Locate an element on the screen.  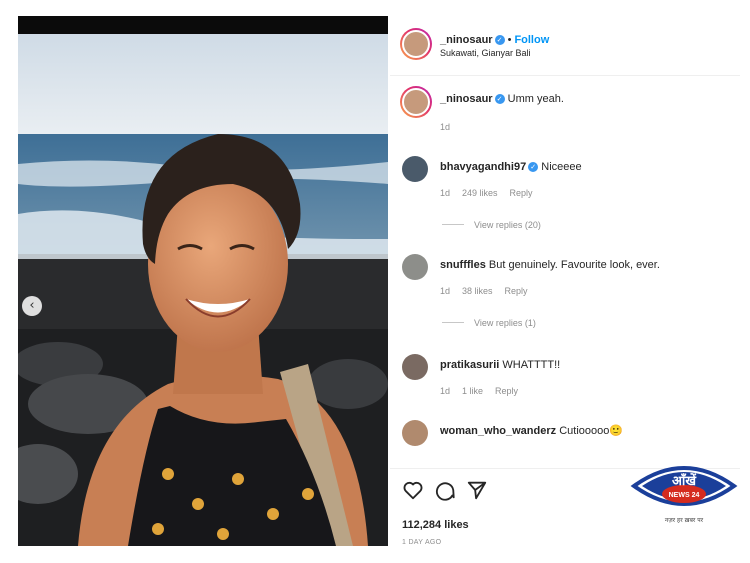
comment-username: pratikasurii is located at coordinates (469, 365).